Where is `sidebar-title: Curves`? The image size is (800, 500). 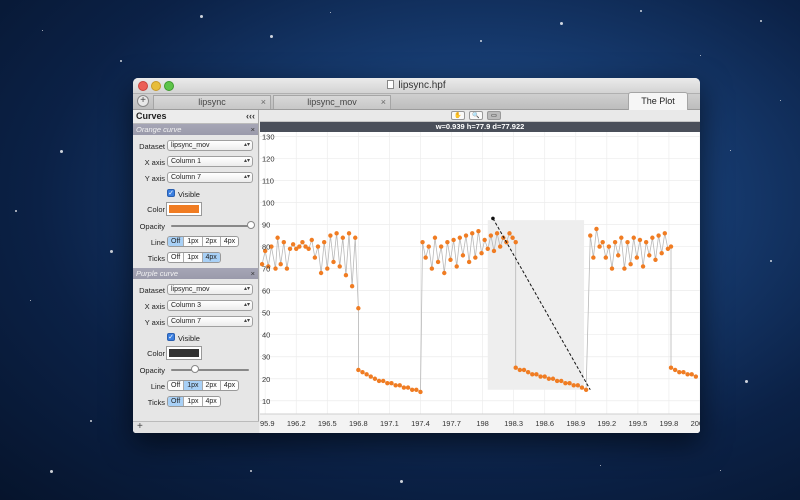 sidebar-title: Curves is located at coordinates (151, 116).